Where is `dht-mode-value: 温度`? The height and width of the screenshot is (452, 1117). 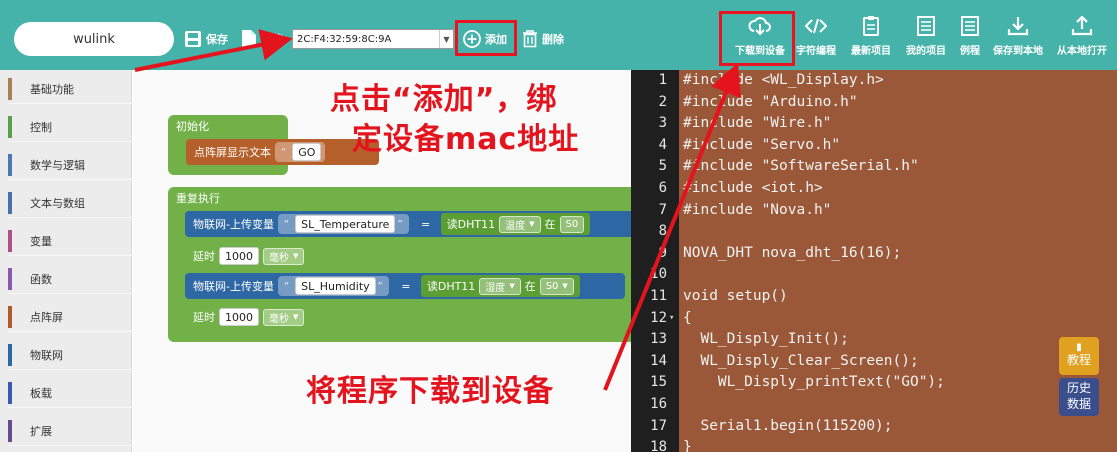 dht-mode-value: 温度 is located at coordinates (515, 226).